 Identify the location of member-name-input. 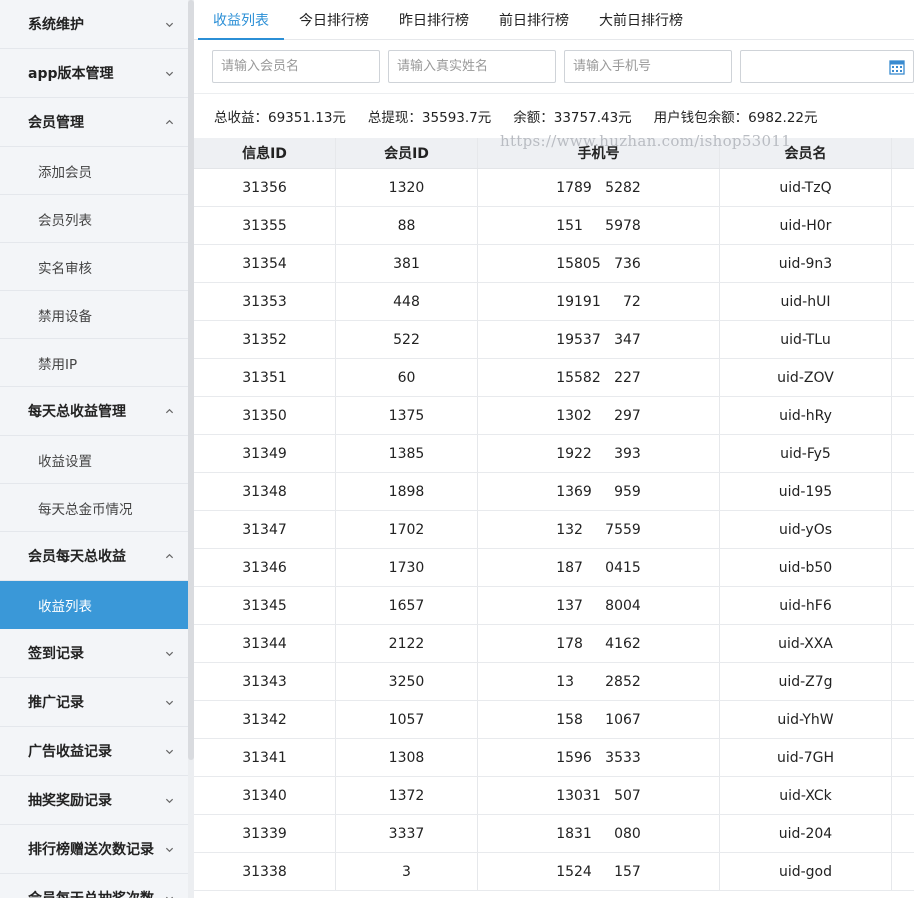
(296, 66).